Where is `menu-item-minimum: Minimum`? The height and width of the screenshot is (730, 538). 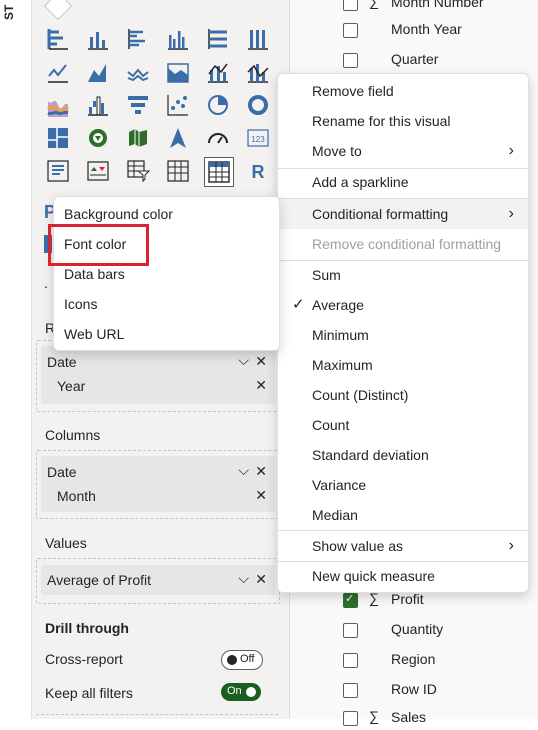
menu-item-minimum: Minimum is located at coordinates (403, 335).